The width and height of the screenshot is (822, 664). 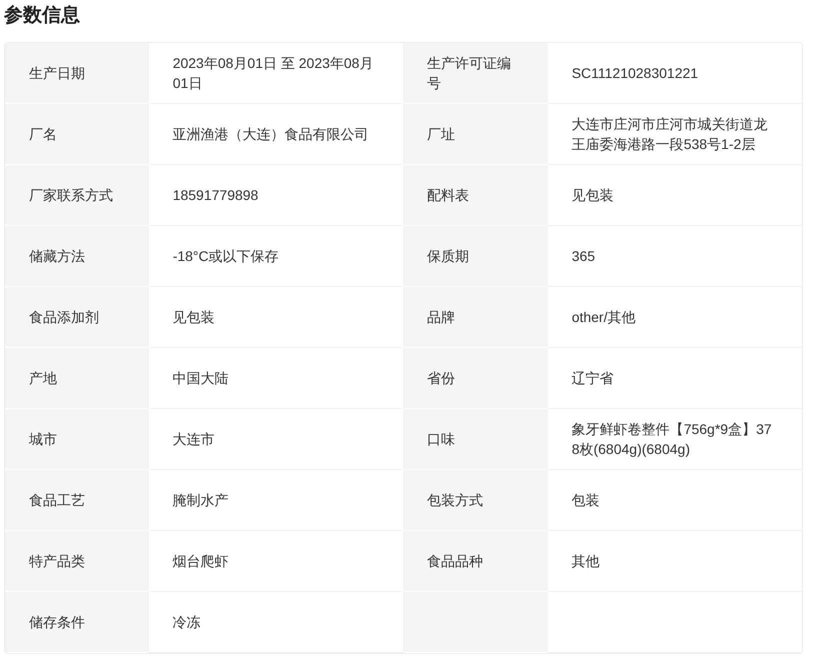 What do you see at coordinates (270, 134) in the screenshot?
I see `param-value: 亚洲渔港（大连）食品有限公司` at bounding box center [270, 134].